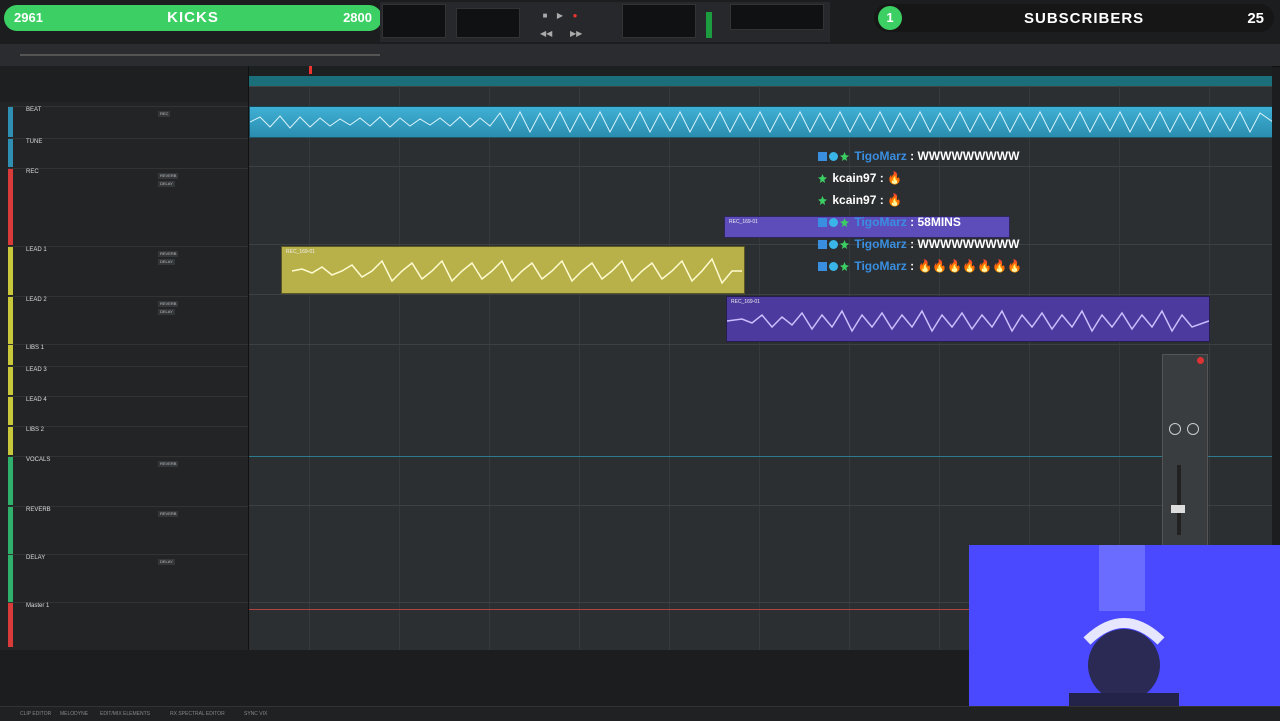  What do you see at coordinates (128, 624) in the screenshot?
I see `track-master: Master 1` at bounding box center [128, 624].